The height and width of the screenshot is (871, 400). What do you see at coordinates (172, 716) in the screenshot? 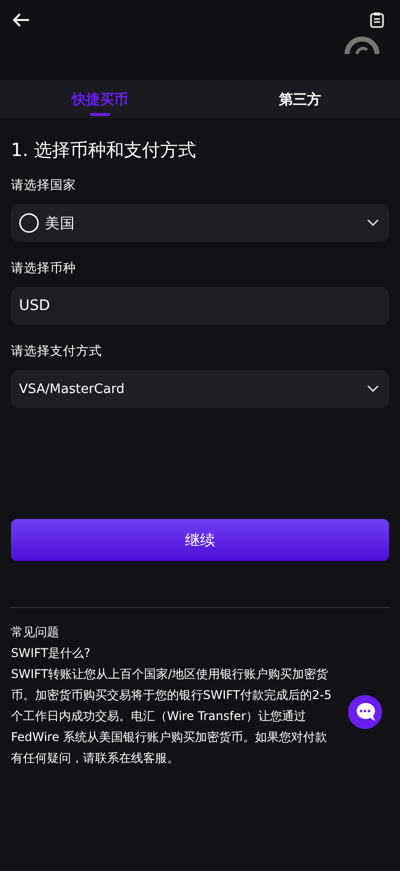
I see `faq-answer: SWIFT转账让您从上百个国家/地区使用银行账户购买加密货币。加密货币购买交易将于您的银行SWIFT付款完成后的2-5个工作日内成功交易。电汇（Wire Transfer）让您通过FedWire 系统从美国银行账户购买加密货币。如果您对付款有任何疑问，请联系在线客服。` at bounding box center [172, 716].